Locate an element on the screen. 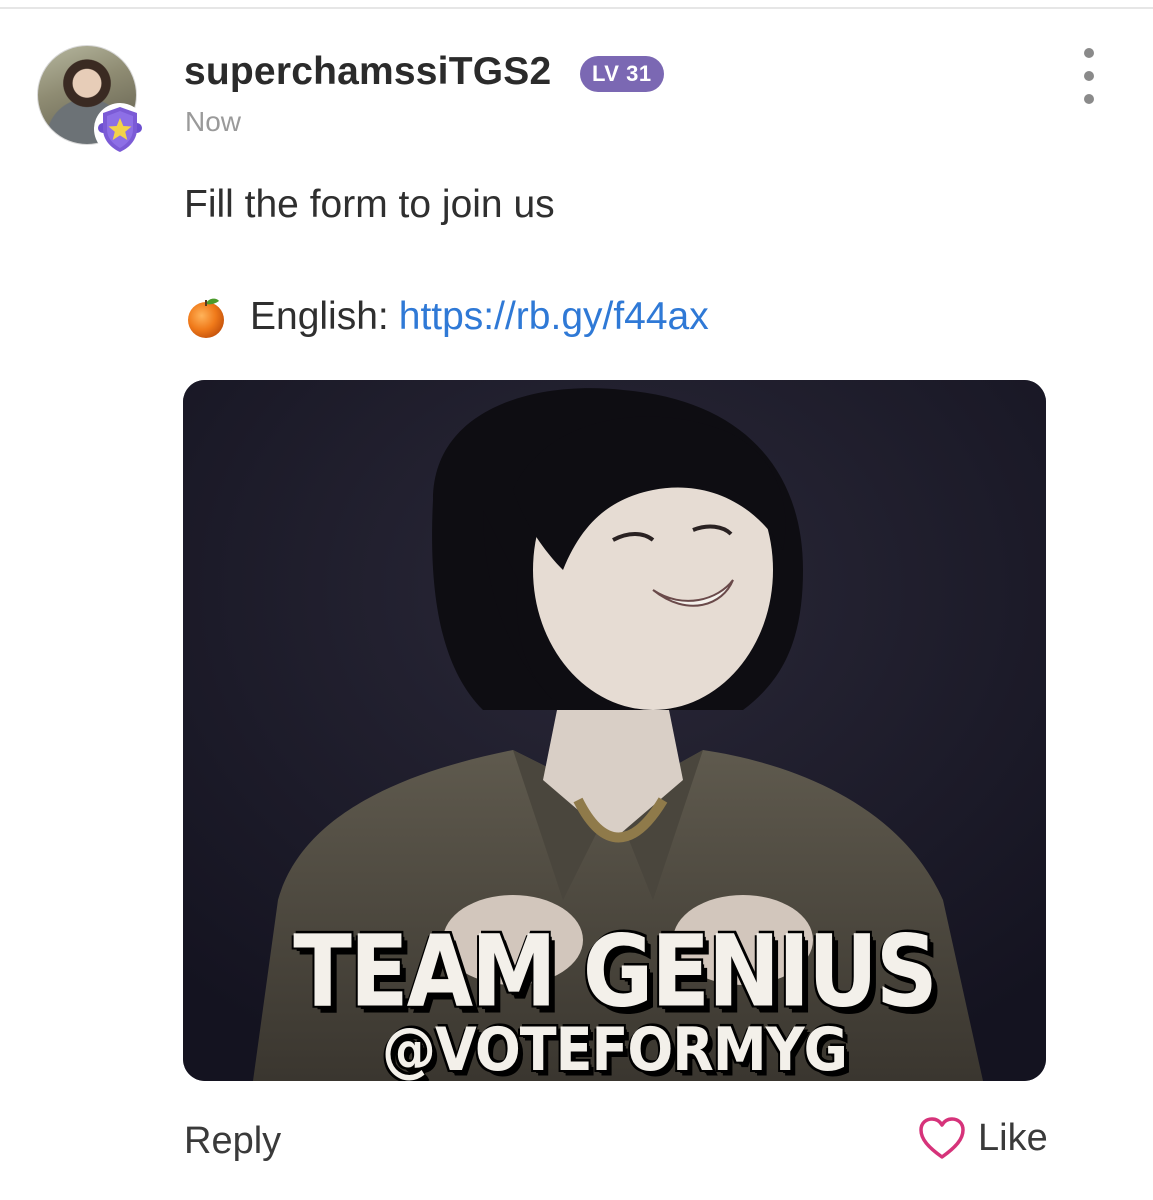  reply-button: Reply is located at coordinates (232, 1141).